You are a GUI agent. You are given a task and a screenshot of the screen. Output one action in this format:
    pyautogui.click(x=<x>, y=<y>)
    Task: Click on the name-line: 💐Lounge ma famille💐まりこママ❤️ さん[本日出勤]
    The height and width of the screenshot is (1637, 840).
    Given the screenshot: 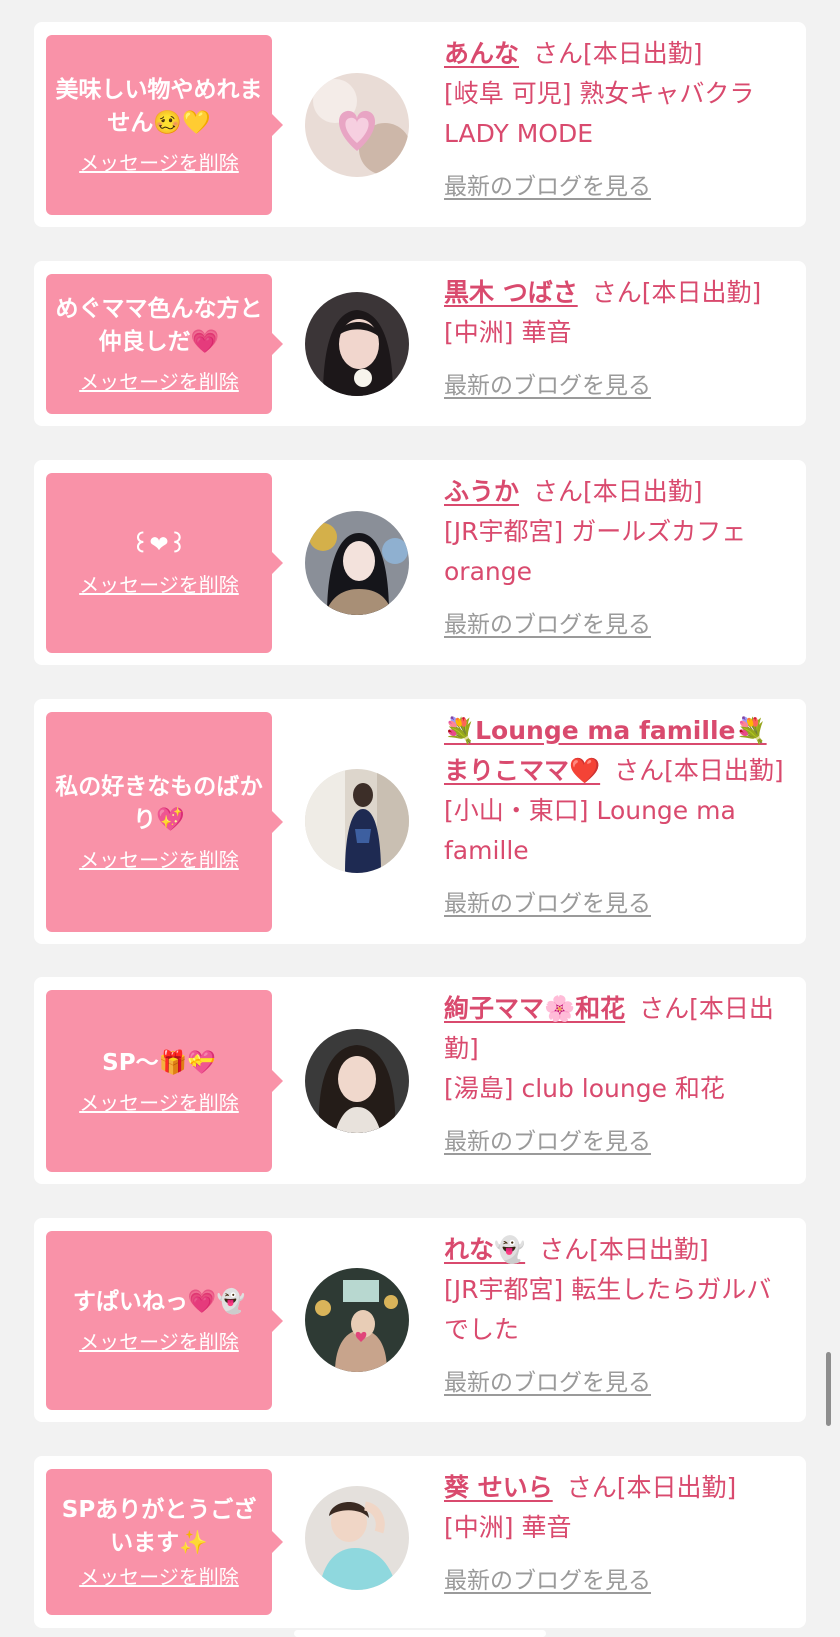 What is the action you would take?
    pyautogui.click(x=616, y=751)
    